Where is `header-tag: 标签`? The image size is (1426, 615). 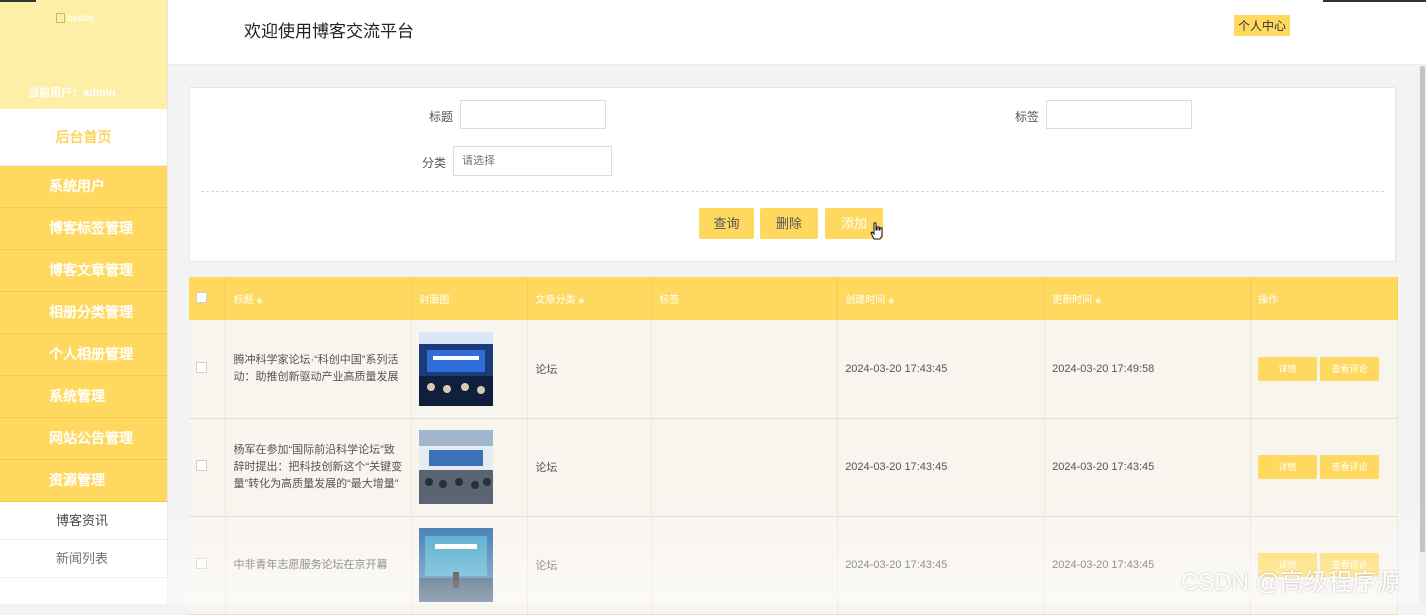
header-tag: 标签 is located at coordinates (745, 298).